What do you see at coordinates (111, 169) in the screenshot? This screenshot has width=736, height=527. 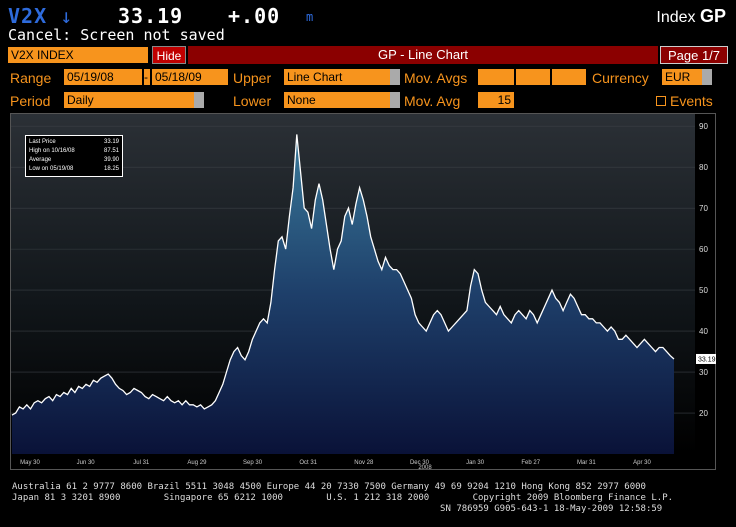 I see `legend-value: 18.25` at bounding box center [111, 169].